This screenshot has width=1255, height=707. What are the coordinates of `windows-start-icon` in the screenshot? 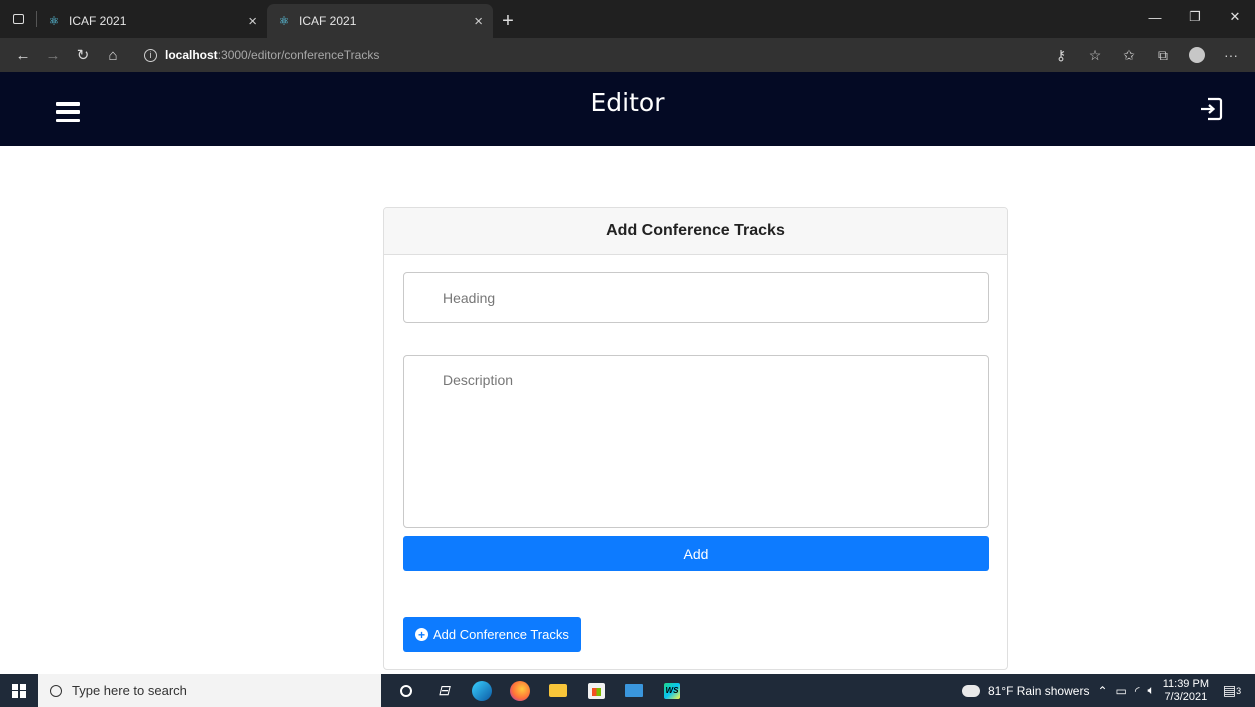 It's located at (19, 690).